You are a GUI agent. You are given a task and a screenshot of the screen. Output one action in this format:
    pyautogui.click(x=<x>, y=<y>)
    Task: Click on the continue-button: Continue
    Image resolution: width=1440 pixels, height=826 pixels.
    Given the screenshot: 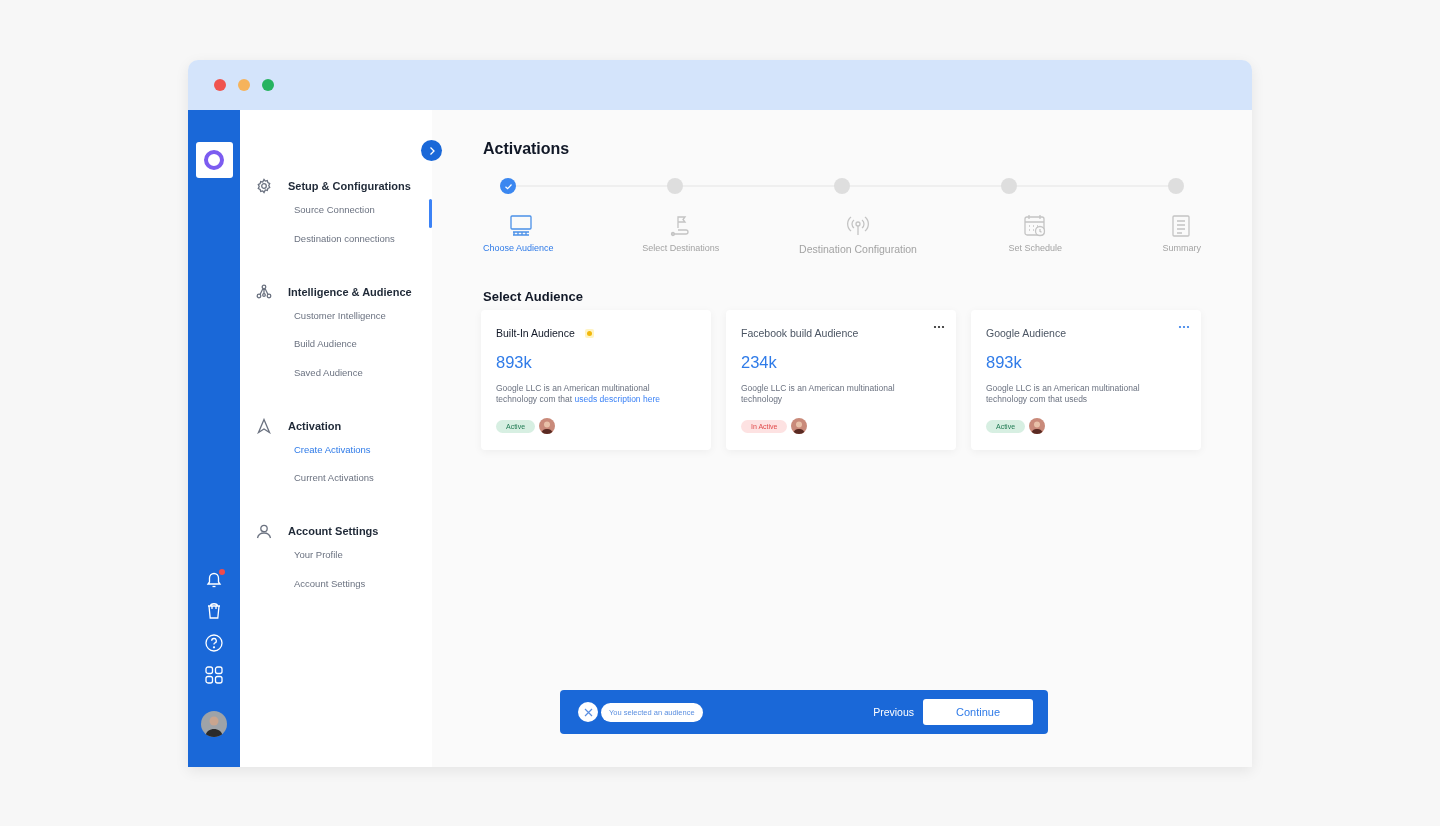 What is the action you would take?
    pyautogui.click(x=978, y=712)
    